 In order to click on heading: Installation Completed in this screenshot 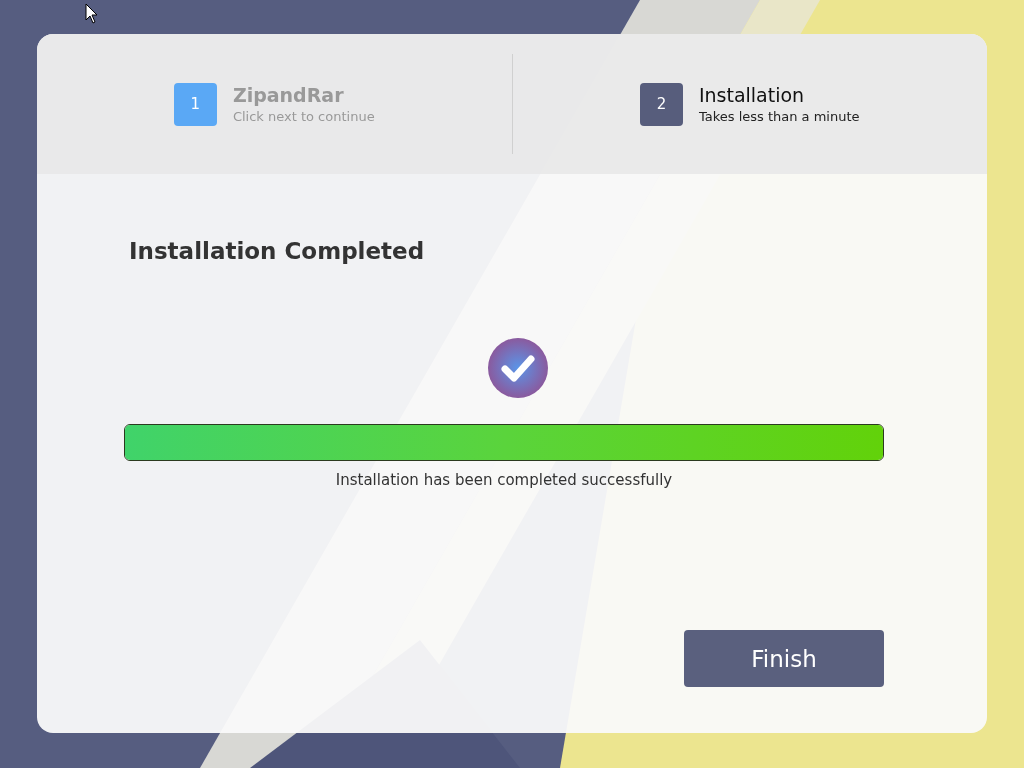, I will do `click(277, 251)`.